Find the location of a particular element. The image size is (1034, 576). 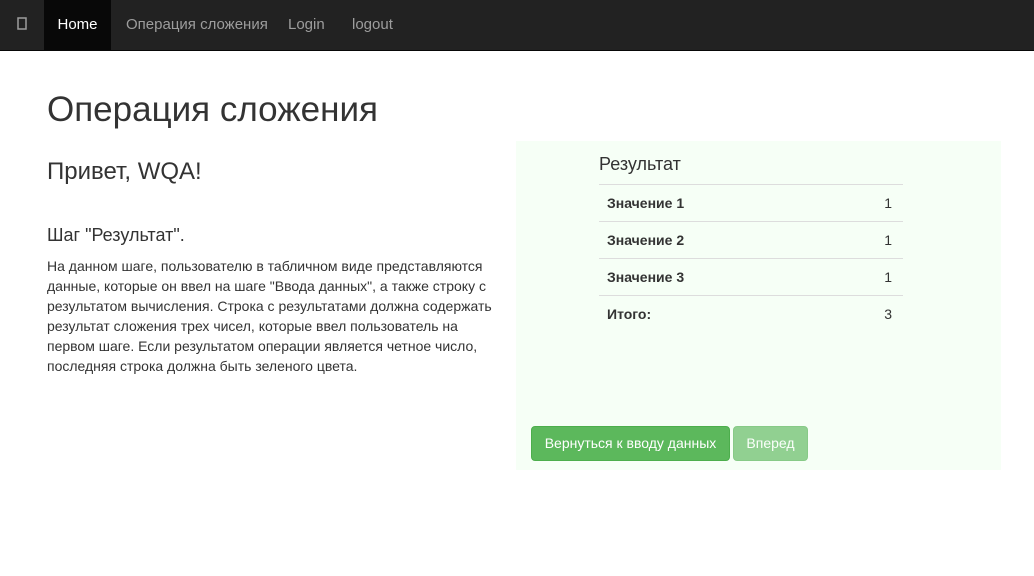

total-row: Итого: 3 is located at coordinates (751, 314).